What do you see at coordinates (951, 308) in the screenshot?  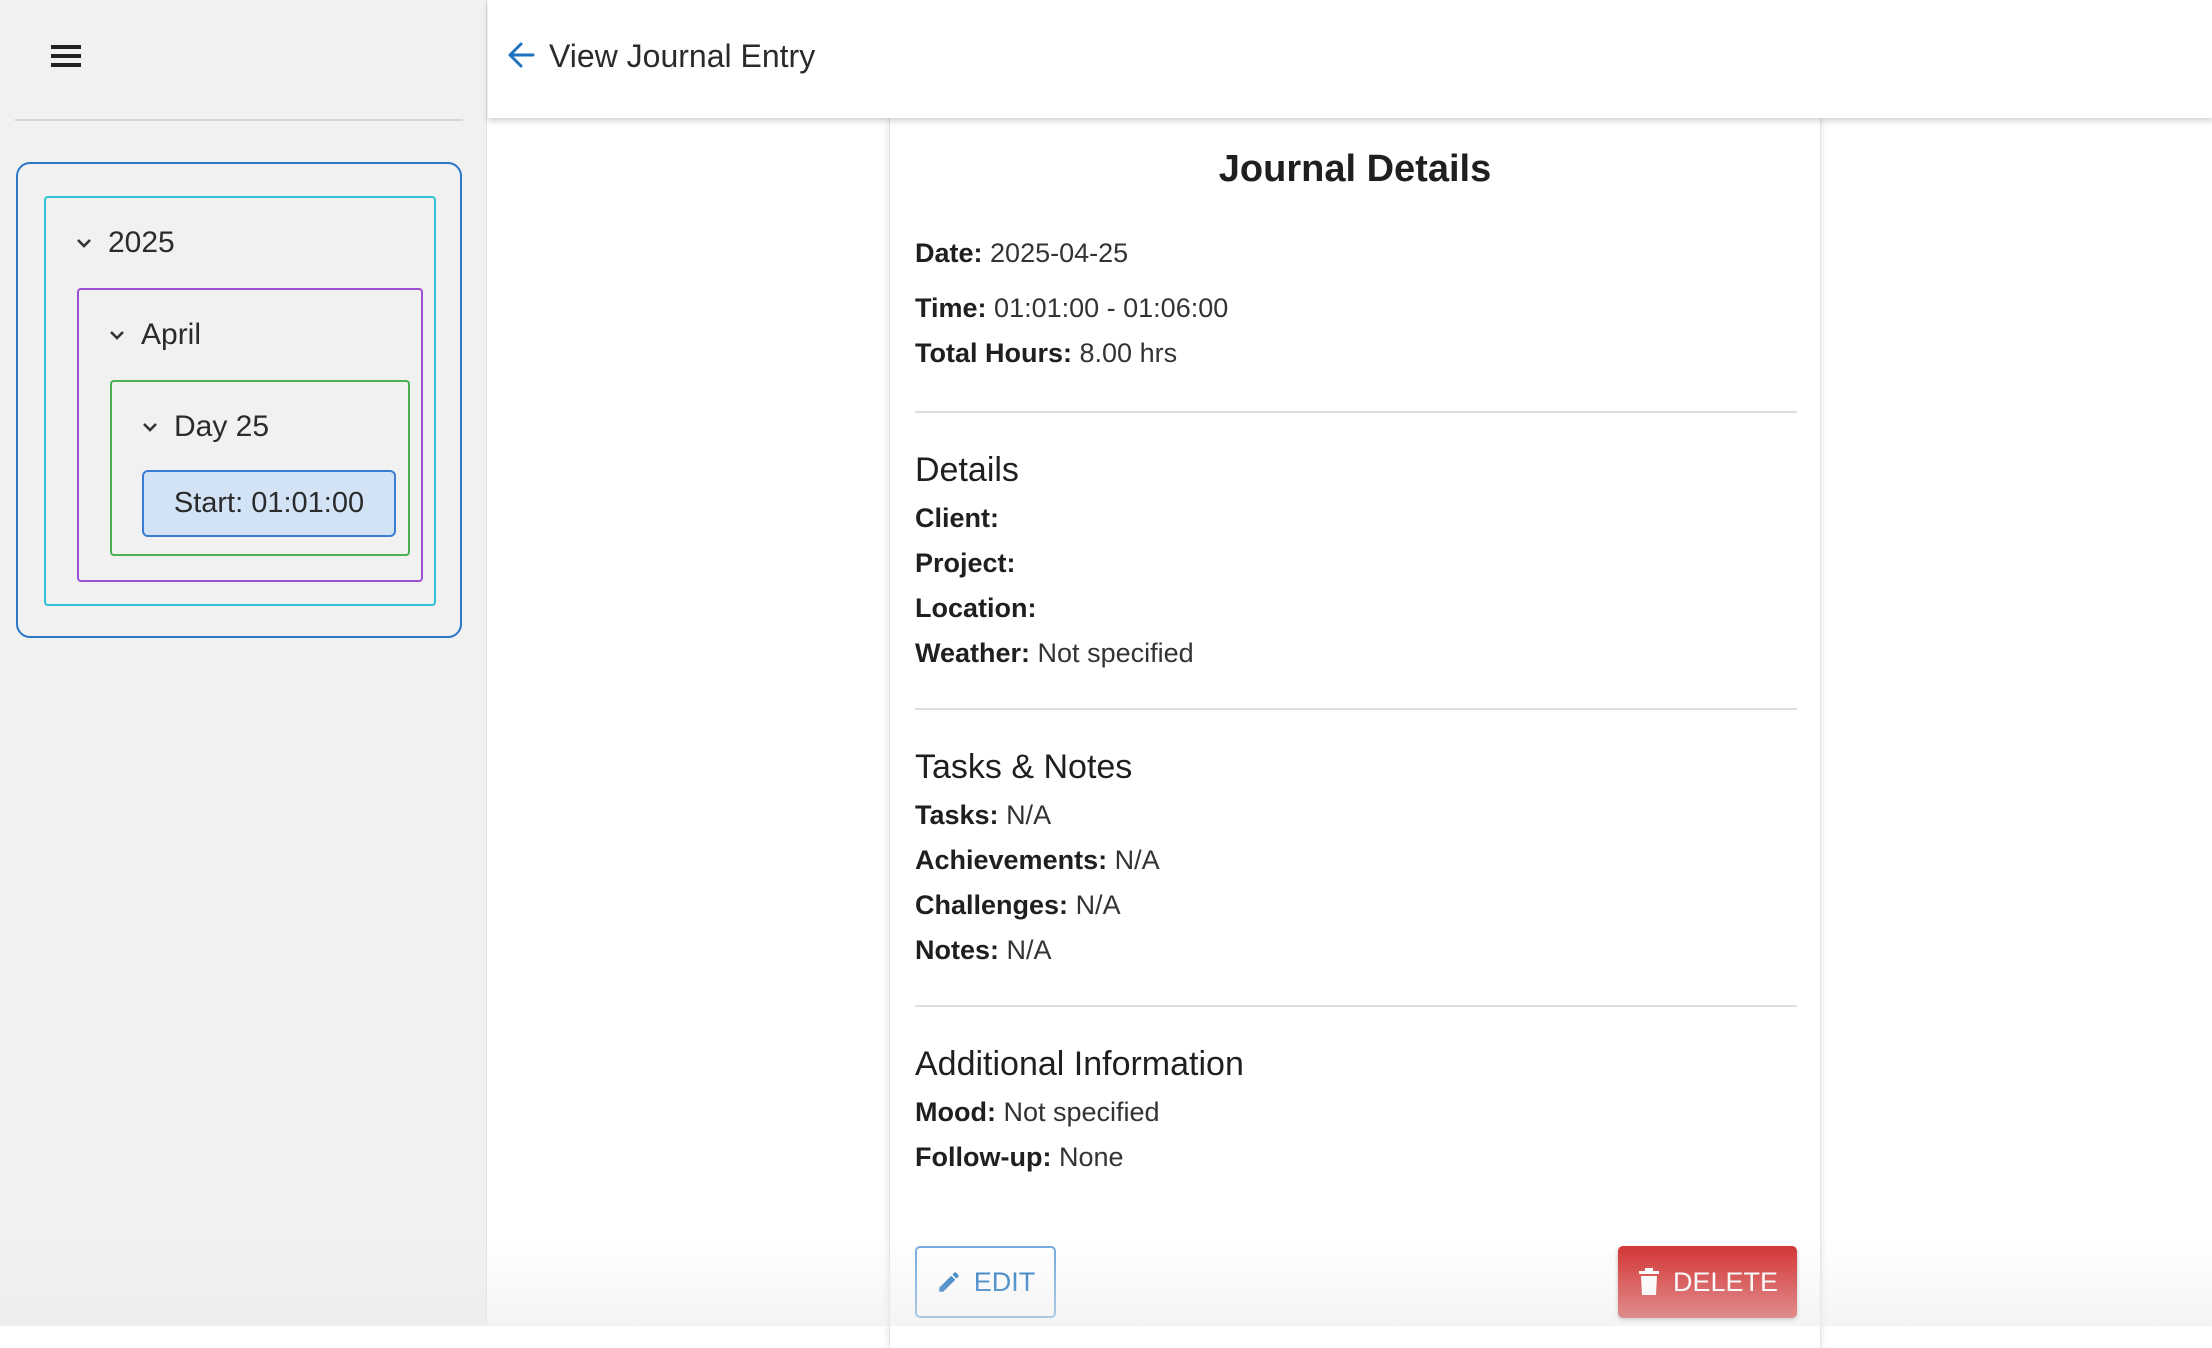 I see `time-label: Time:` at bounding box center [951, 308].